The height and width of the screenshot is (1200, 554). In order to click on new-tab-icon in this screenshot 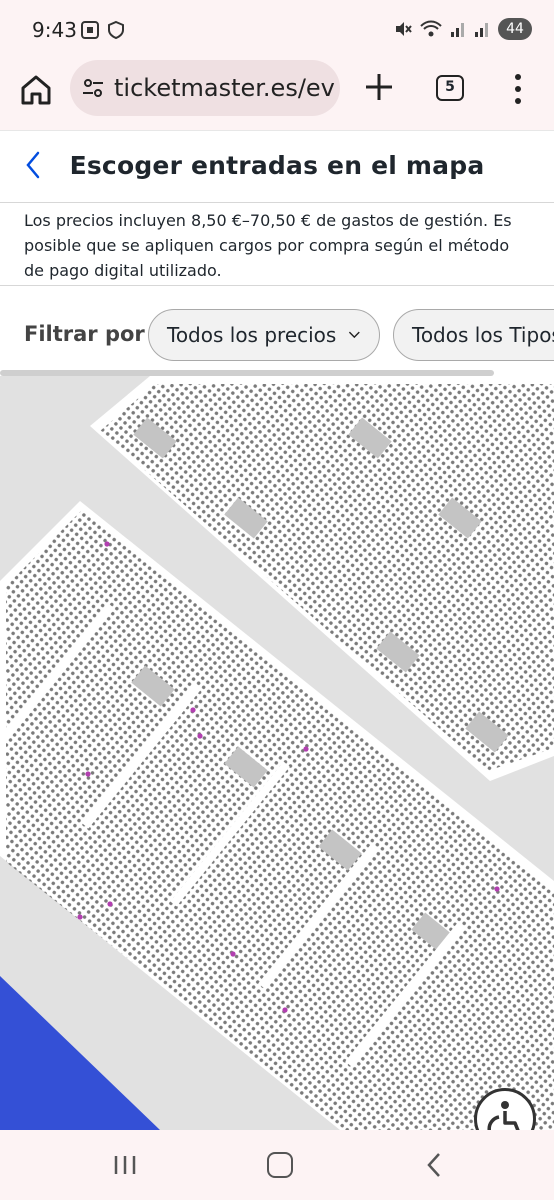, I will do `click(379, 87)`.